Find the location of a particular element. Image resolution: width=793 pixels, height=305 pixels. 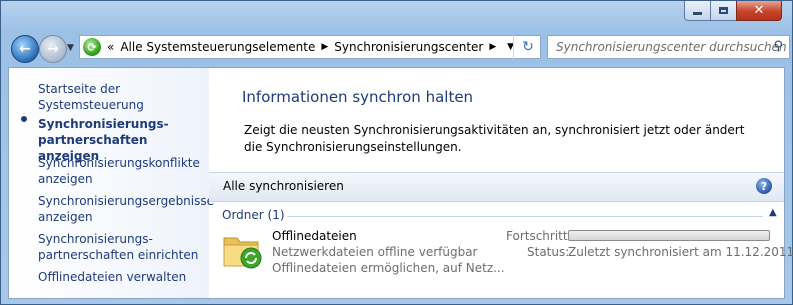

address-overflow: « is located at coordinates (110, 47).